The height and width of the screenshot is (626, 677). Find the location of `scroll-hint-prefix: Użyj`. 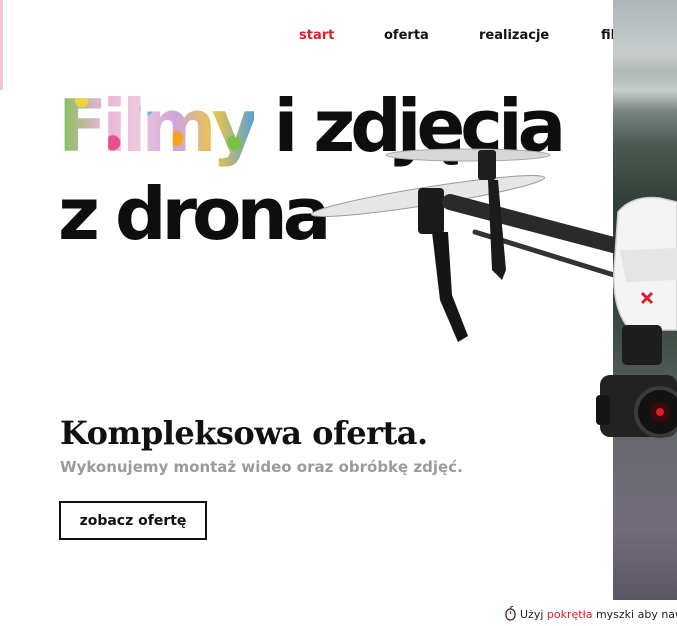

scroll-hint-prefix: Użyj is located at coordinates (533, 614).